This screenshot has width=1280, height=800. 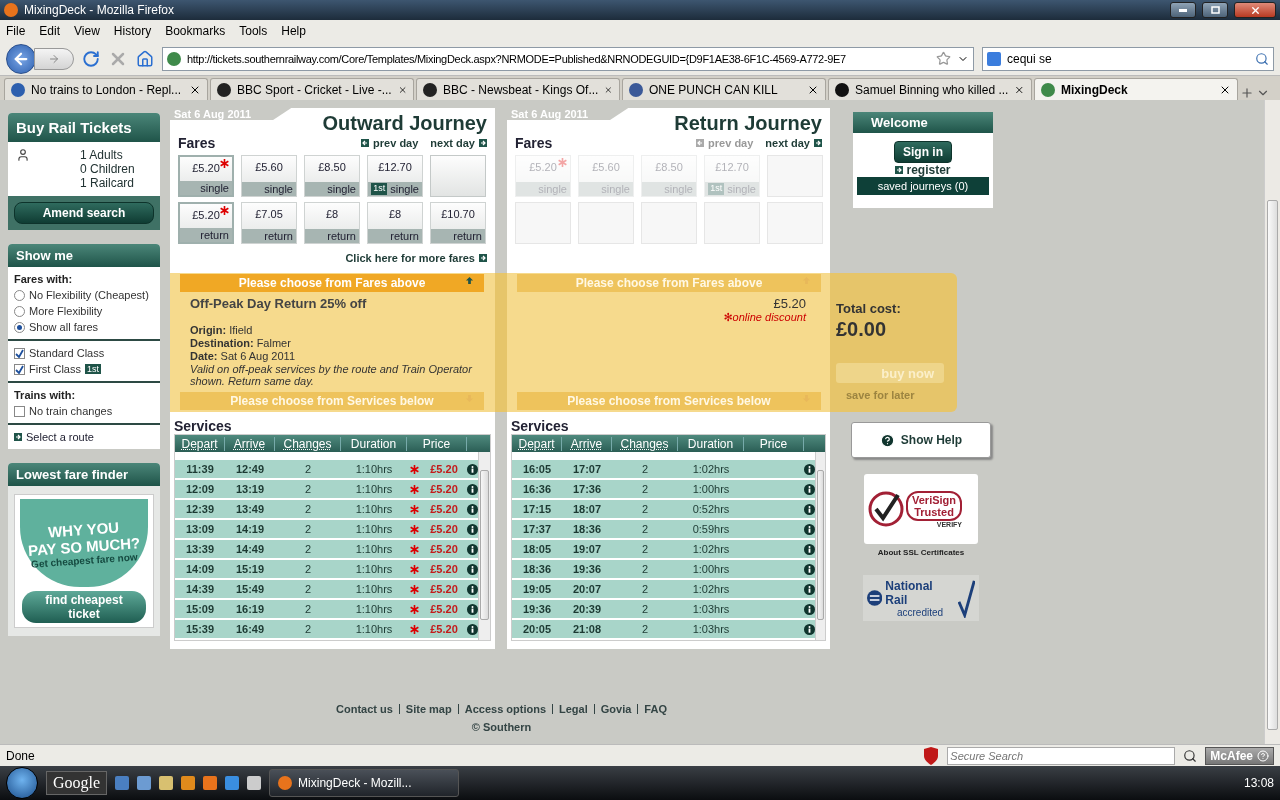 What do you see at coordinates (568, 58) in the screenshot?
I see `address-bar: http://tickets.southernrailway.com/Core/Templates/MixingDeck.aspx?NRMODE=Published&NRNODEGUID={D9F1AE38-6F1C-4569-A772-9E7` at bounding box center [568, 58].